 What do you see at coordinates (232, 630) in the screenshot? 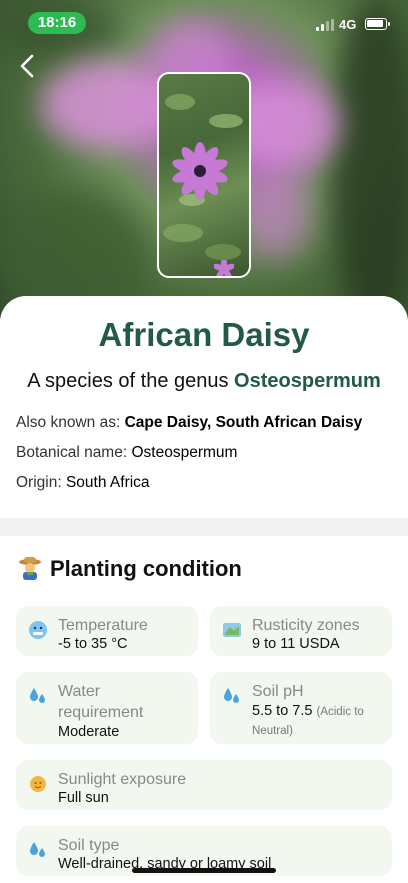
I see `map-icon` at bounding box center [232, 630].